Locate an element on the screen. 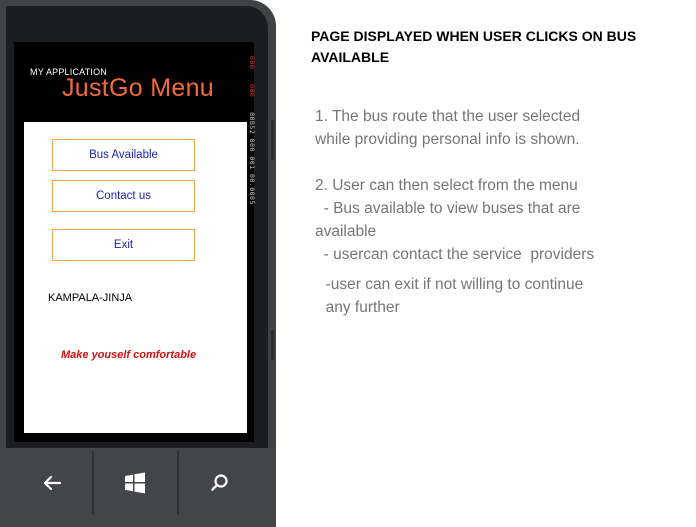 The width and height of the screenshot is (696, 527). bus-available-button: Bus Available is located at coordinates (123, 155).